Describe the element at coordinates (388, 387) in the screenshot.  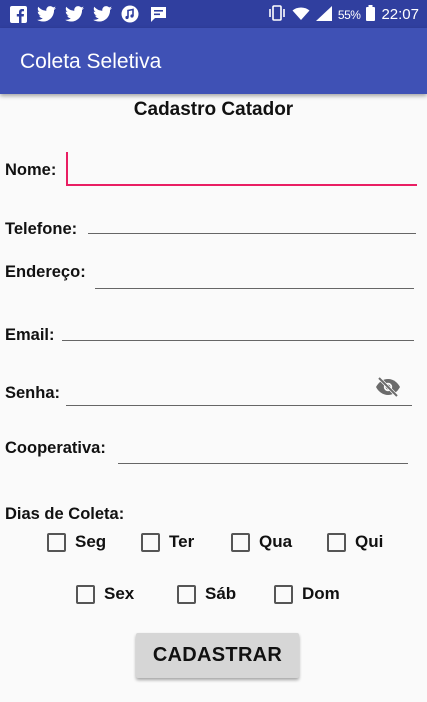
I see `toggle-password-visibility-icon` at that location.